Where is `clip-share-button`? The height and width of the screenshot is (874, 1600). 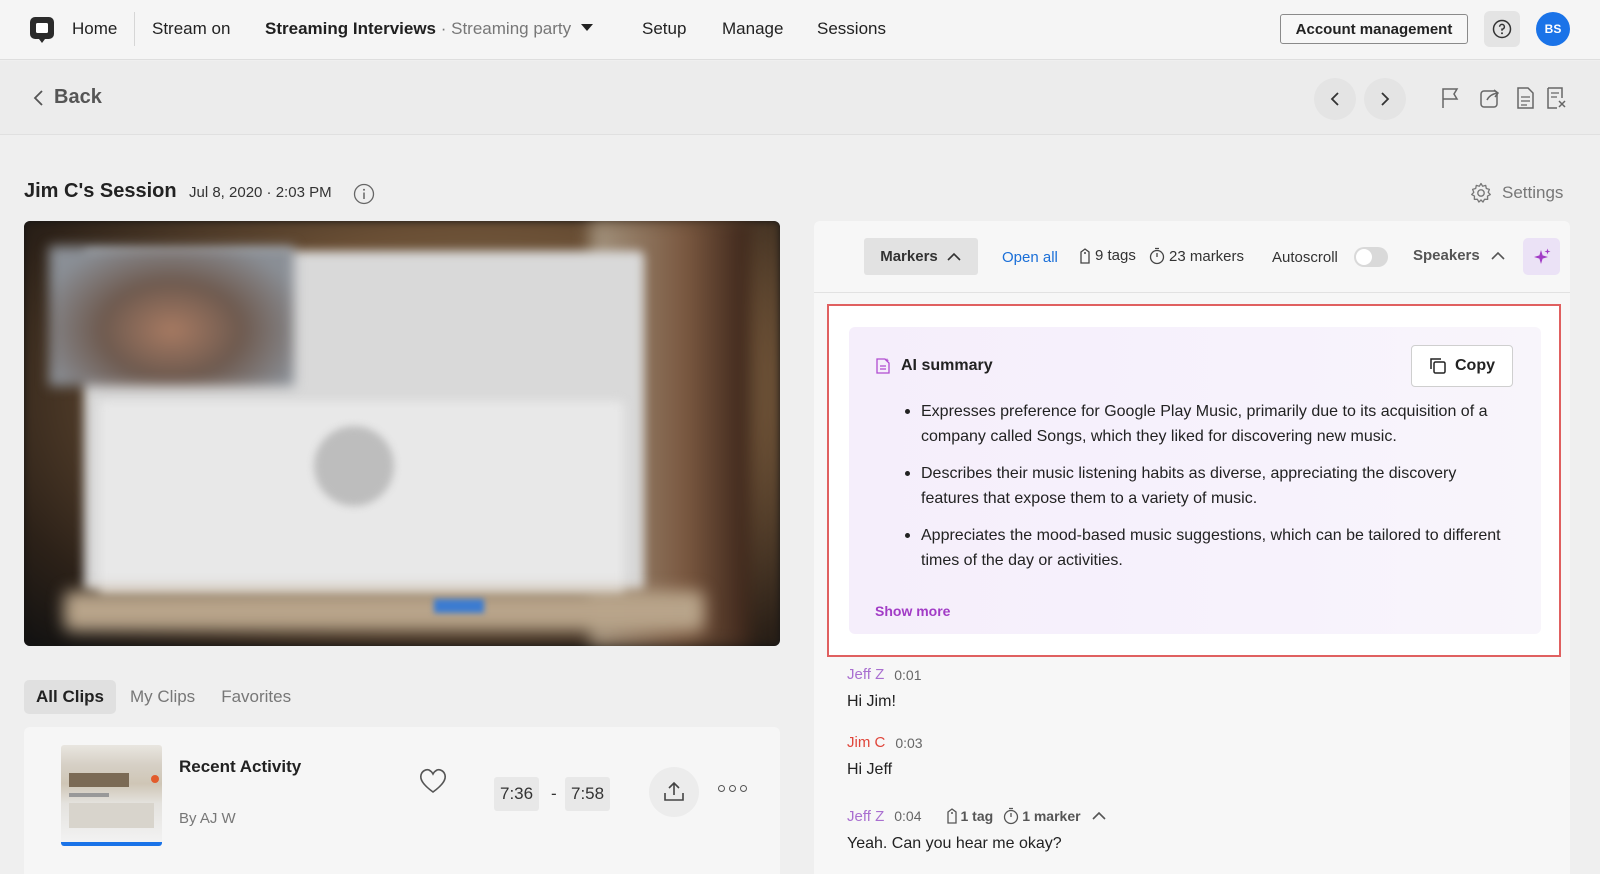
clip-share-button is located at coordinates (674, 792).